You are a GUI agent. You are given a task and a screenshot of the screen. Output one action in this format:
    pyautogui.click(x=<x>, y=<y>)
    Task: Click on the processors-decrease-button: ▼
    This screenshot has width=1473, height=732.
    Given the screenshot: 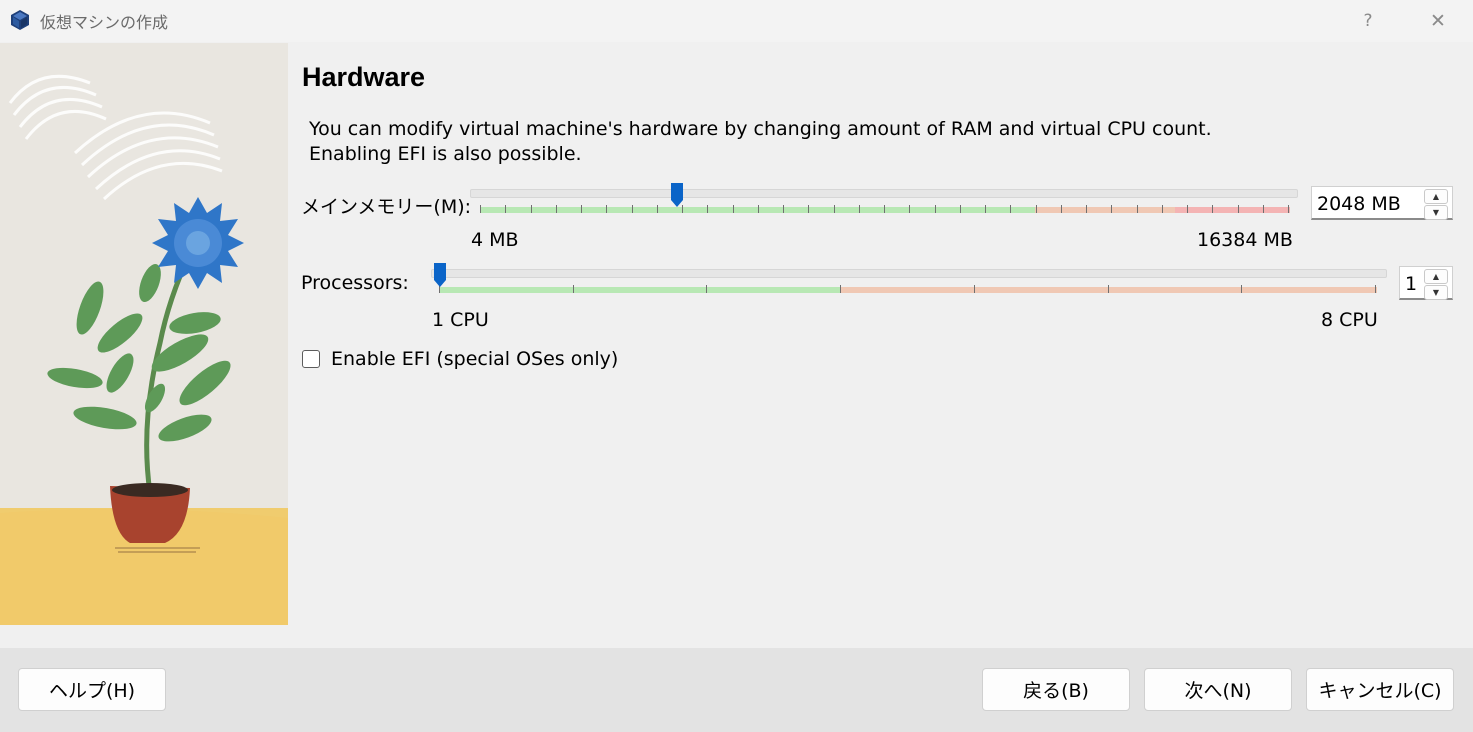 What is the action you would take?
    pyautogui.click(x=1436, y=292)
    